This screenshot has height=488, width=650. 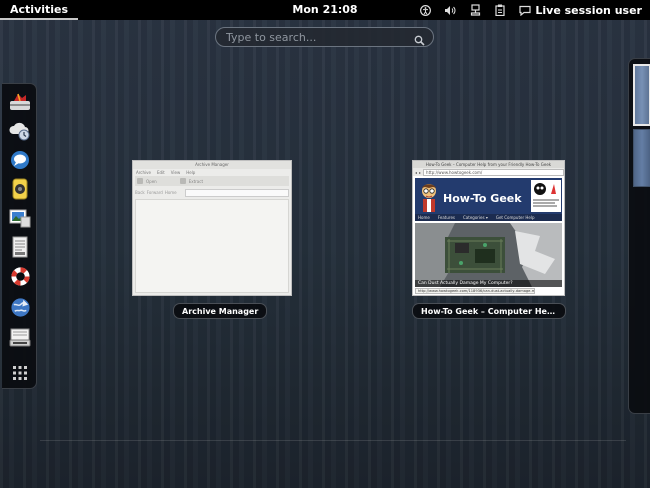 I want to click on dash-item-music, so click(x=20, y=189).